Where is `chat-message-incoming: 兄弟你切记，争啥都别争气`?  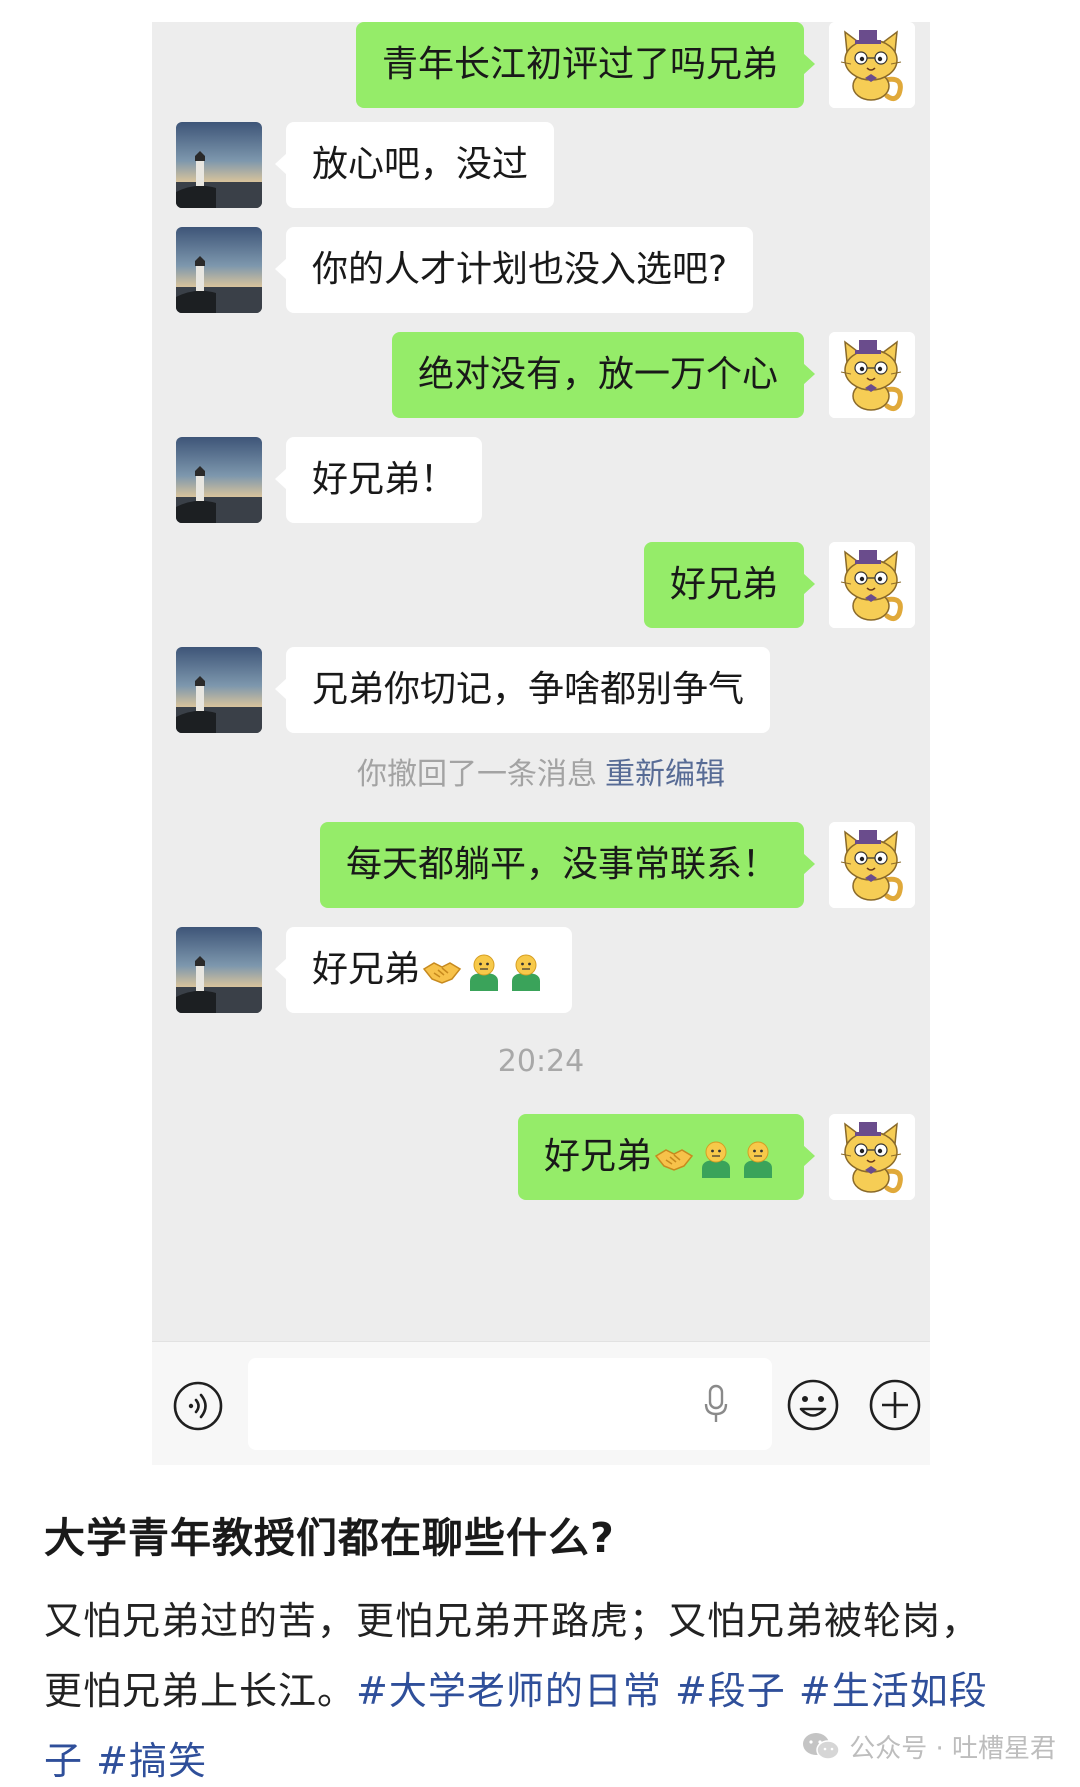 chat-message-incoming: 兄弟你切记，争啥都别争气 is located at coordinates (541, 690).